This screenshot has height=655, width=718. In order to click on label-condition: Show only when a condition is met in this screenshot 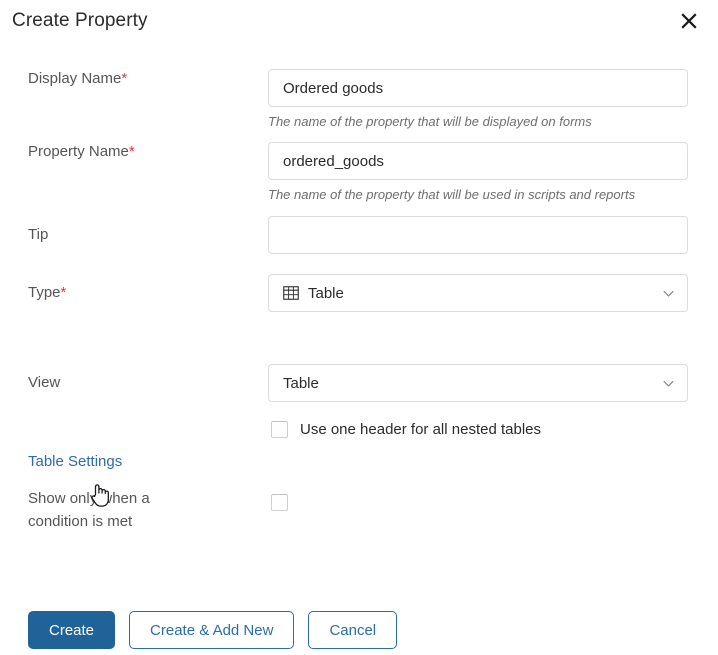, I will do `click(141, 510)`.